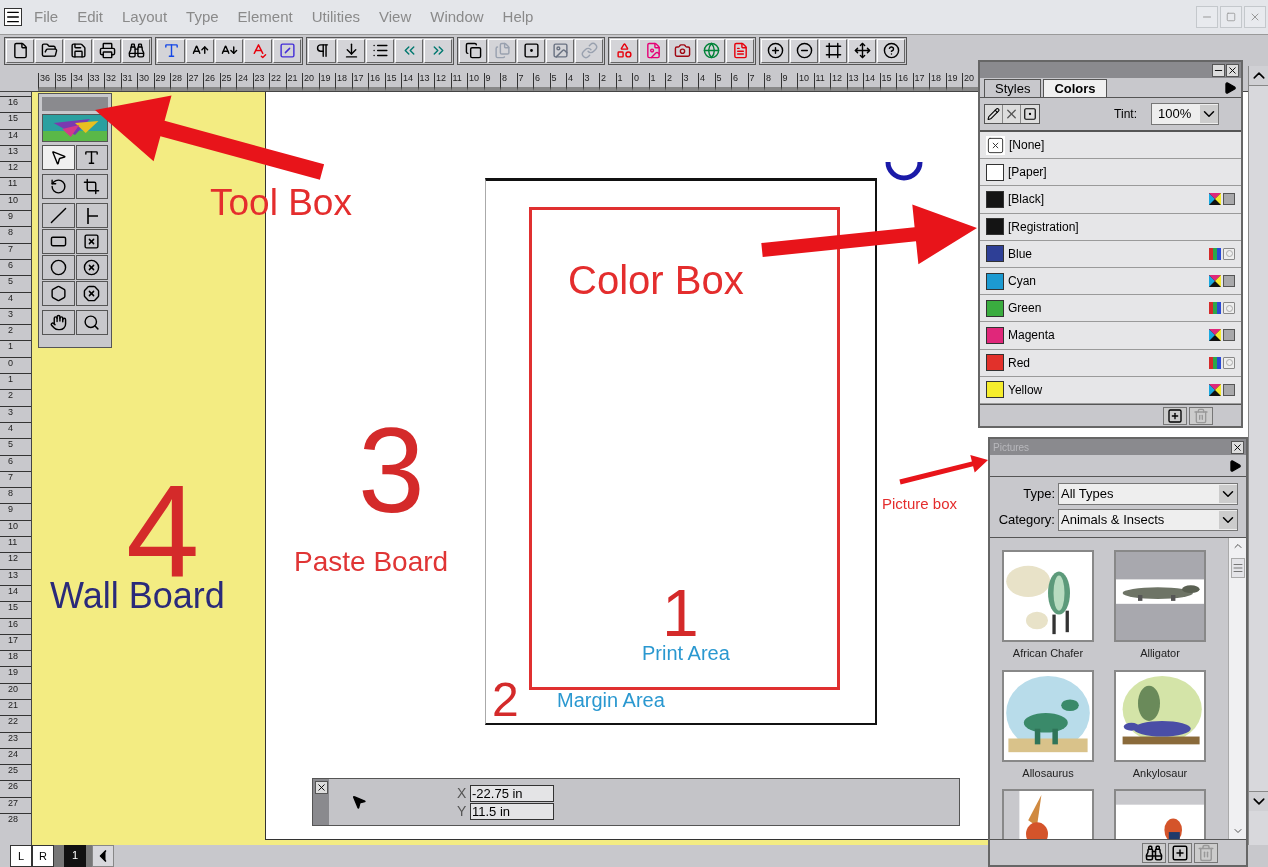 This screenshot has height=867, width=1268. I want to click on new-picture-icon, so click(1180, 852).